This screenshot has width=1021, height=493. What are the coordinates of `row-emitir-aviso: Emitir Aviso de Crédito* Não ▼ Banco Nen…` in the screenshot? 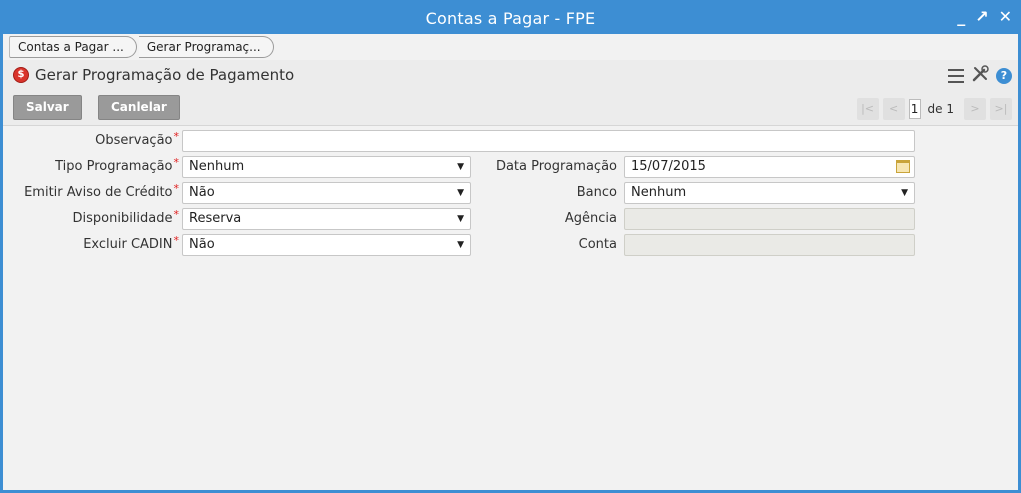 It's located at (510, 193).